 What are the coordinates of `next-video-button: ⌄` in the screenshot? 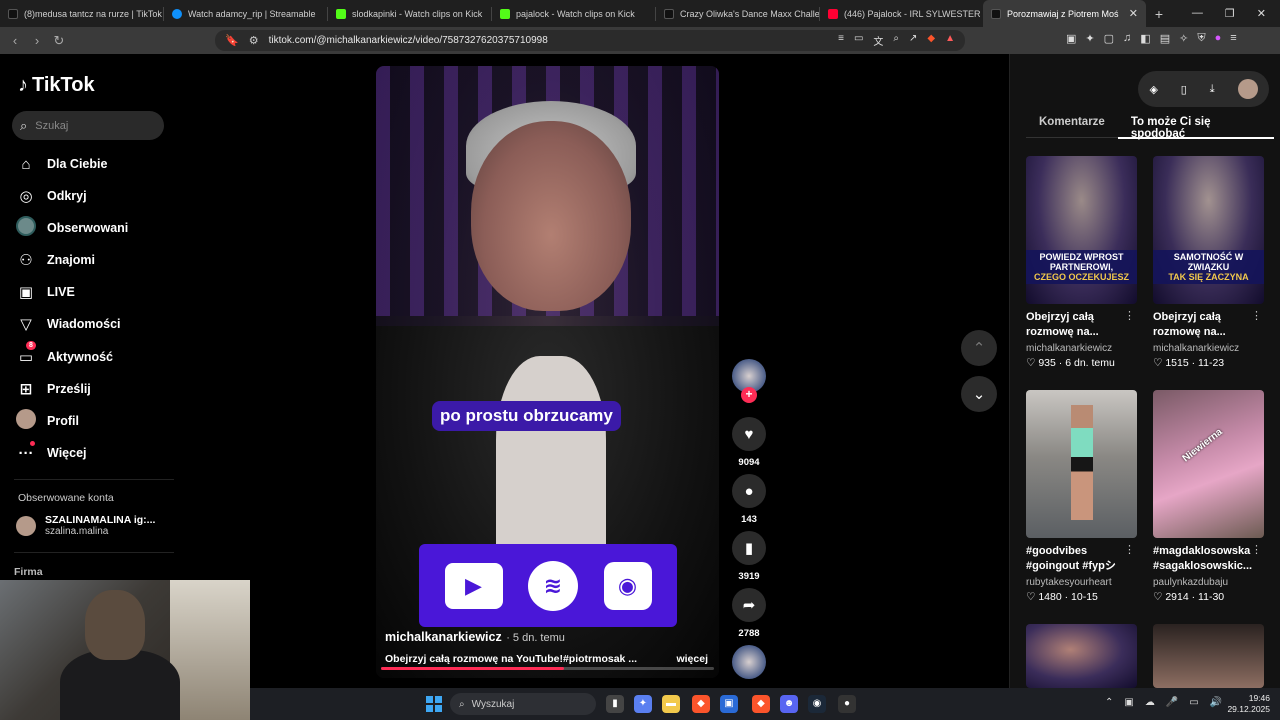 It's located at (979, 394).